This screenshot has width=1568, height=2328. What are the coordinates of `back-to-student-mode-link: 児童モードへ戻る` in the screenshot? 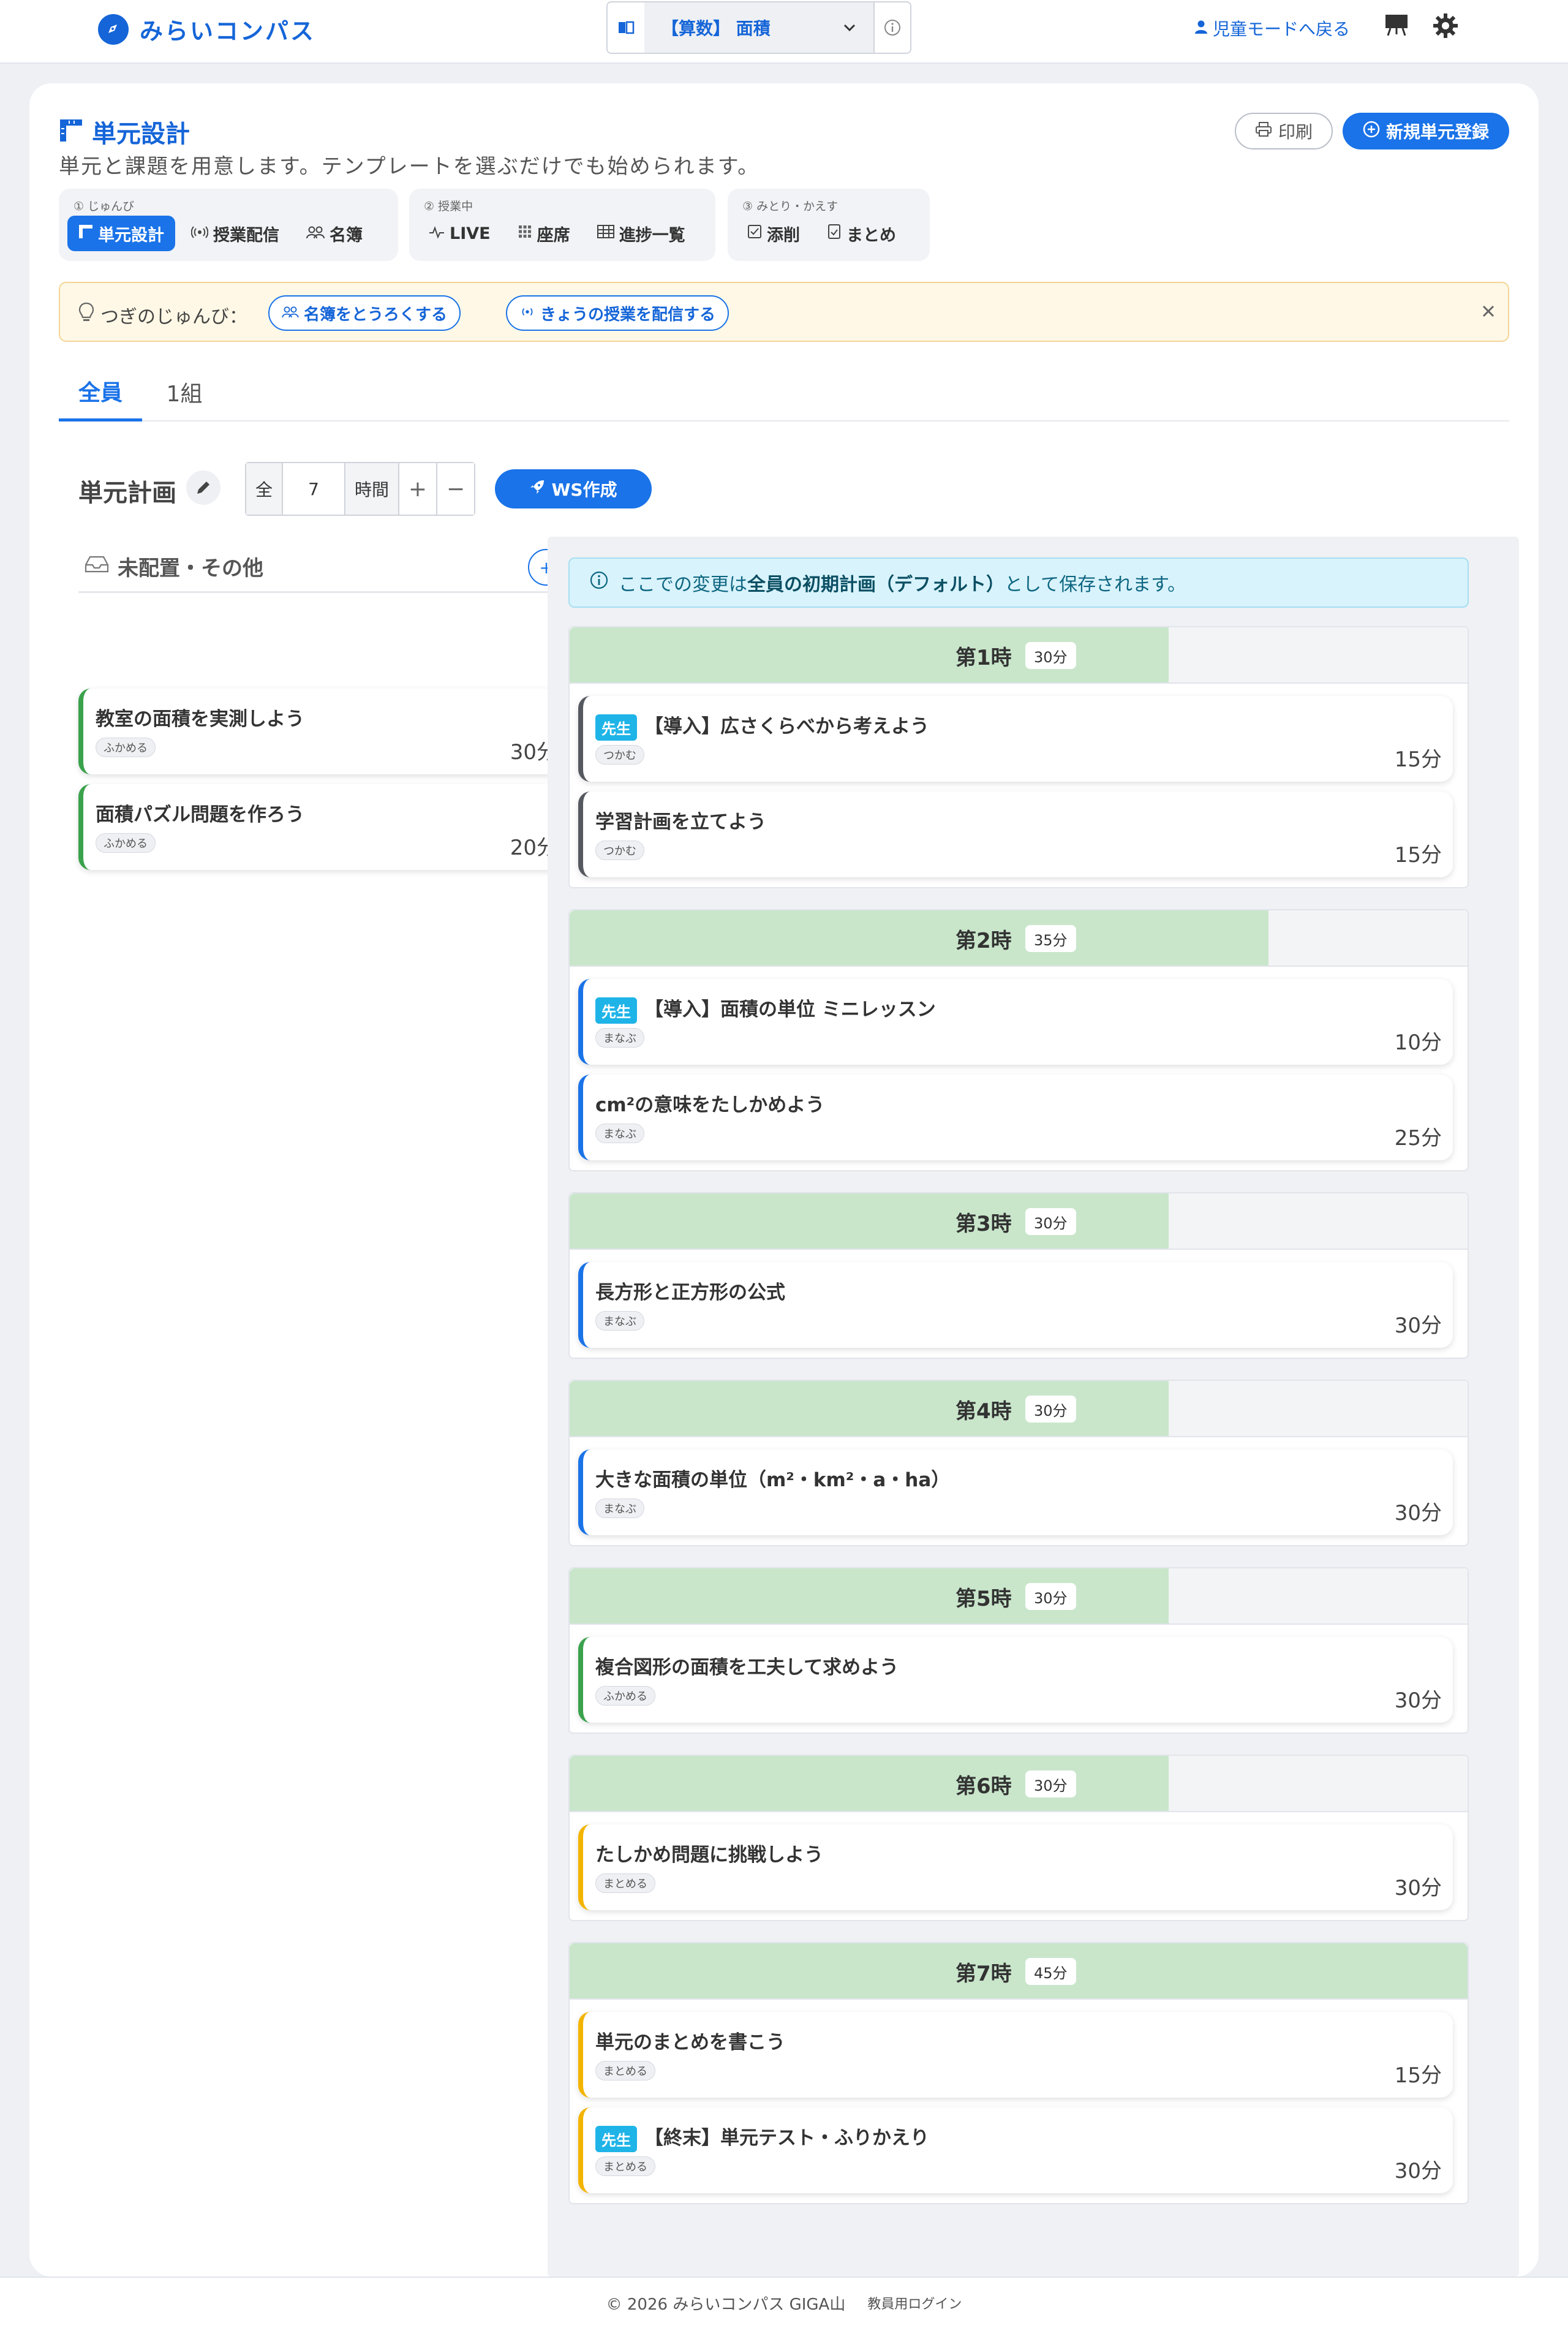 It's located at (1272, 28).